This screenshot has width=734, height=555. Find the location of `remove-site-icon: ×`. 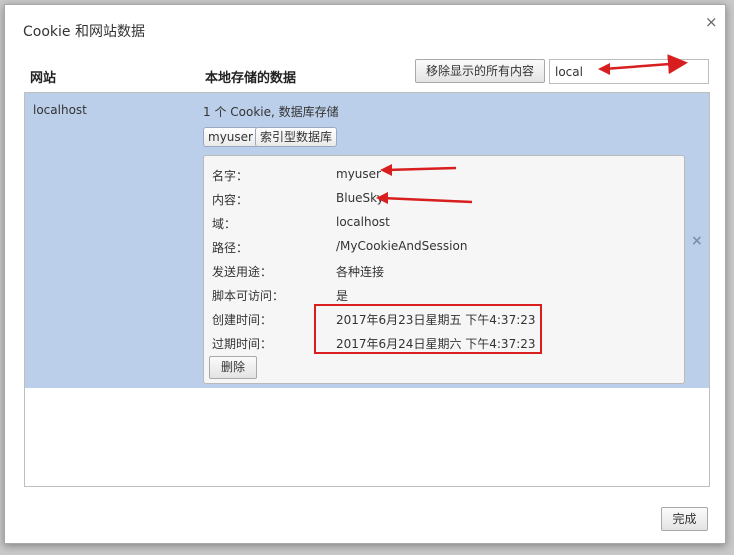

remove-site-icon: × is located at coordinates (697, 241).